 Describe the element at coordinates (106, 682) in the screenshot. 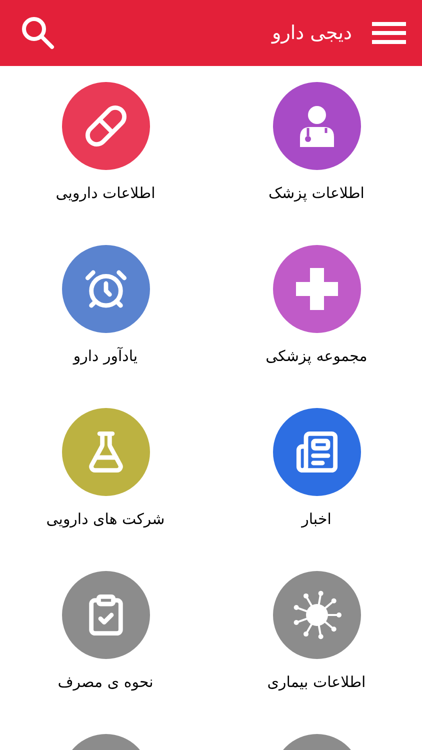

I see `menu-label: نحوه ی مصرف` at that location.